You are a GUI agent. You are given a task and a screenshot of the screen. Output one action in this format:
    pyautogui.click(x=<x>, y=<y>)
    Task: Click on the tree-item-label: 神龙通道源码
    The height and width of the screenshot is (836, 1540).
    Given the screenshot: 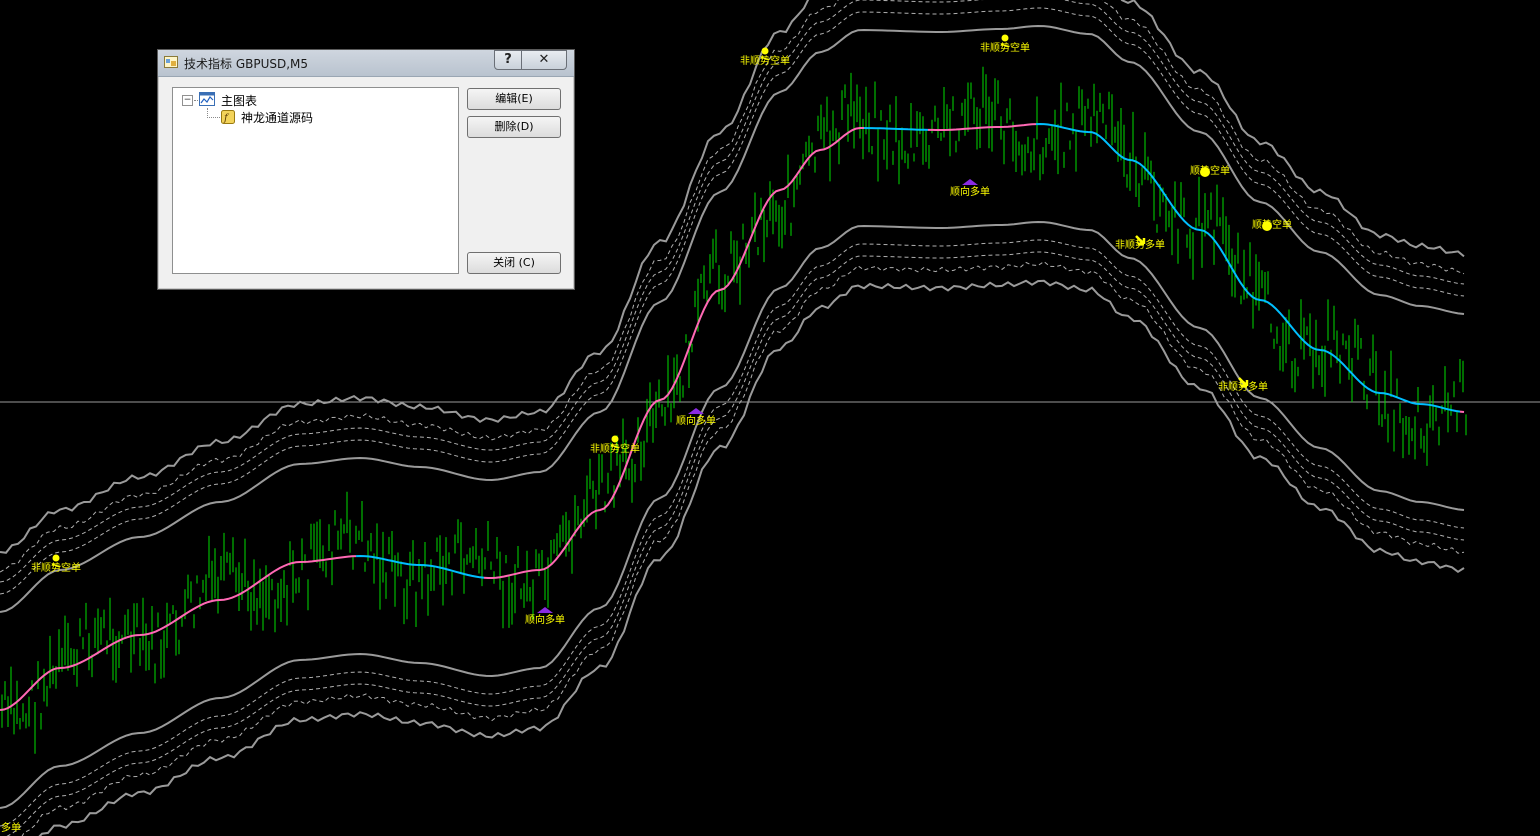 What is the action you would take?
    pyautogui.click(x=277, y=118)
    